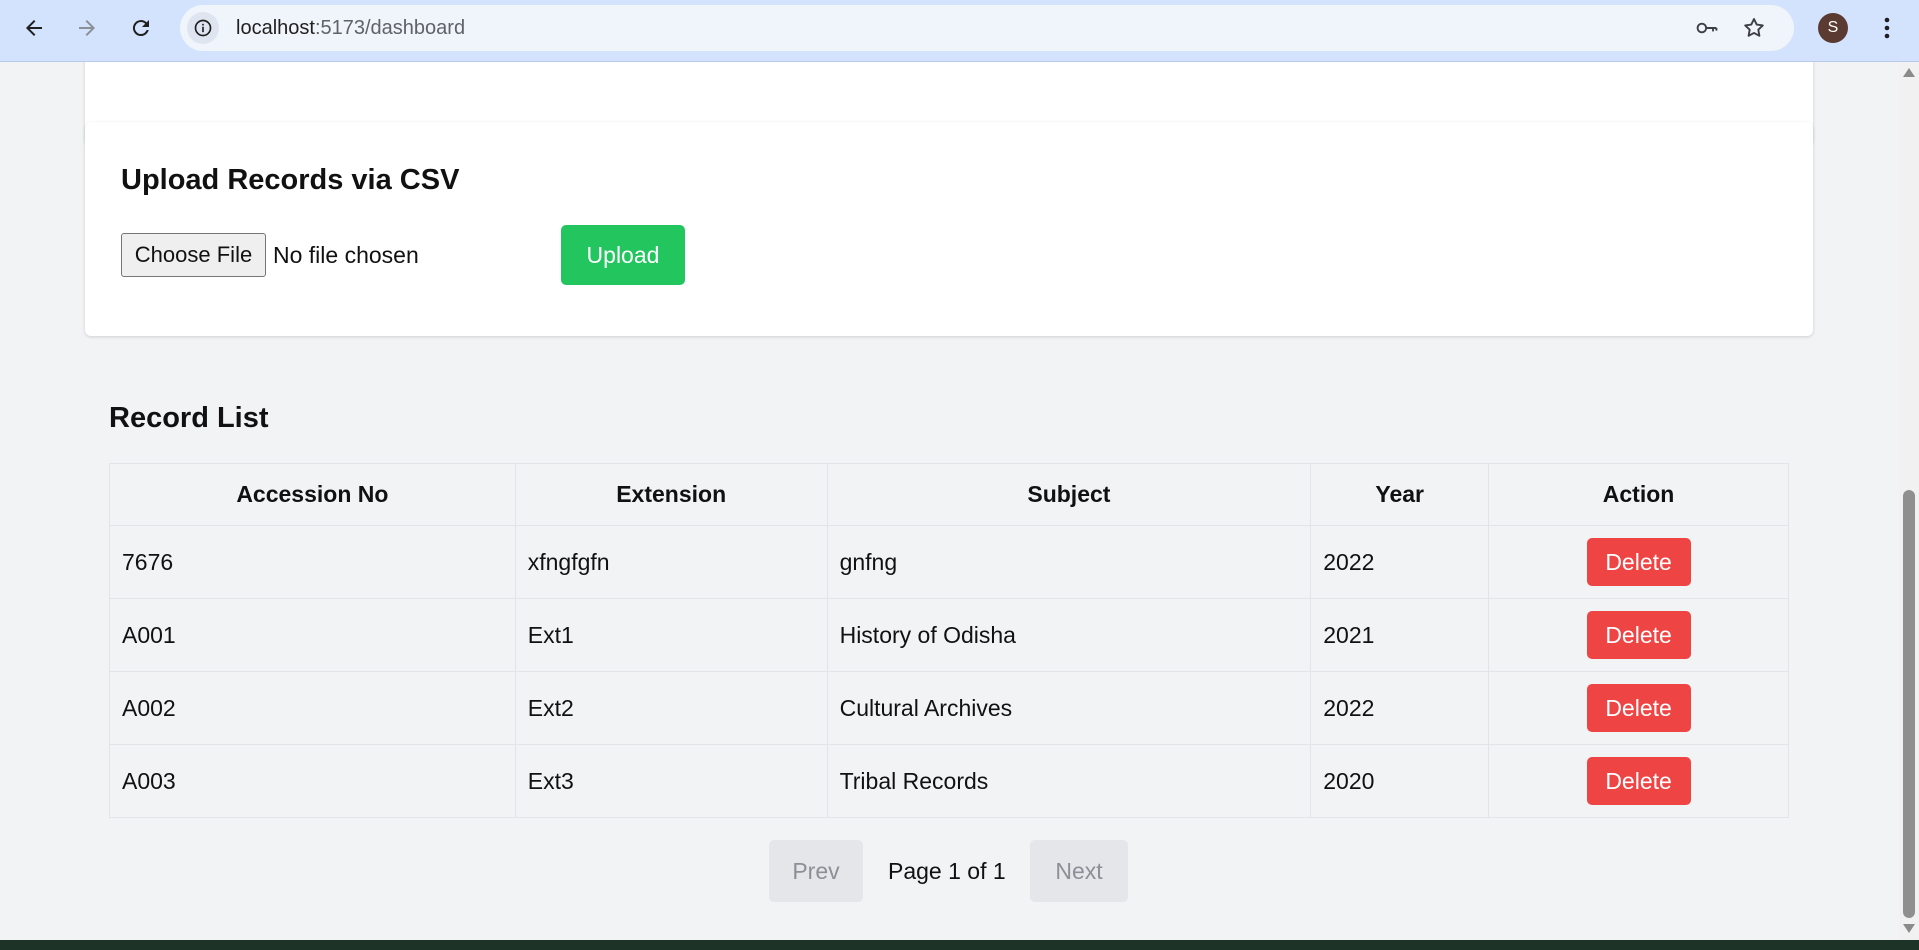 The height and width of the screenshot is (950, 1919). I want to click on url-text: localhost:5173/dashboard, so click(350, 28).